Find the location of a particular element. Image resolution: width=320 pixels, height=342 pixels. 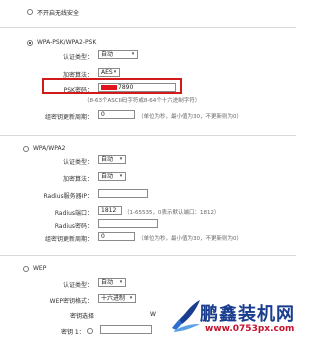

wpa-psk-enc-select: AES ▾ is located at coordinates (109, 72).